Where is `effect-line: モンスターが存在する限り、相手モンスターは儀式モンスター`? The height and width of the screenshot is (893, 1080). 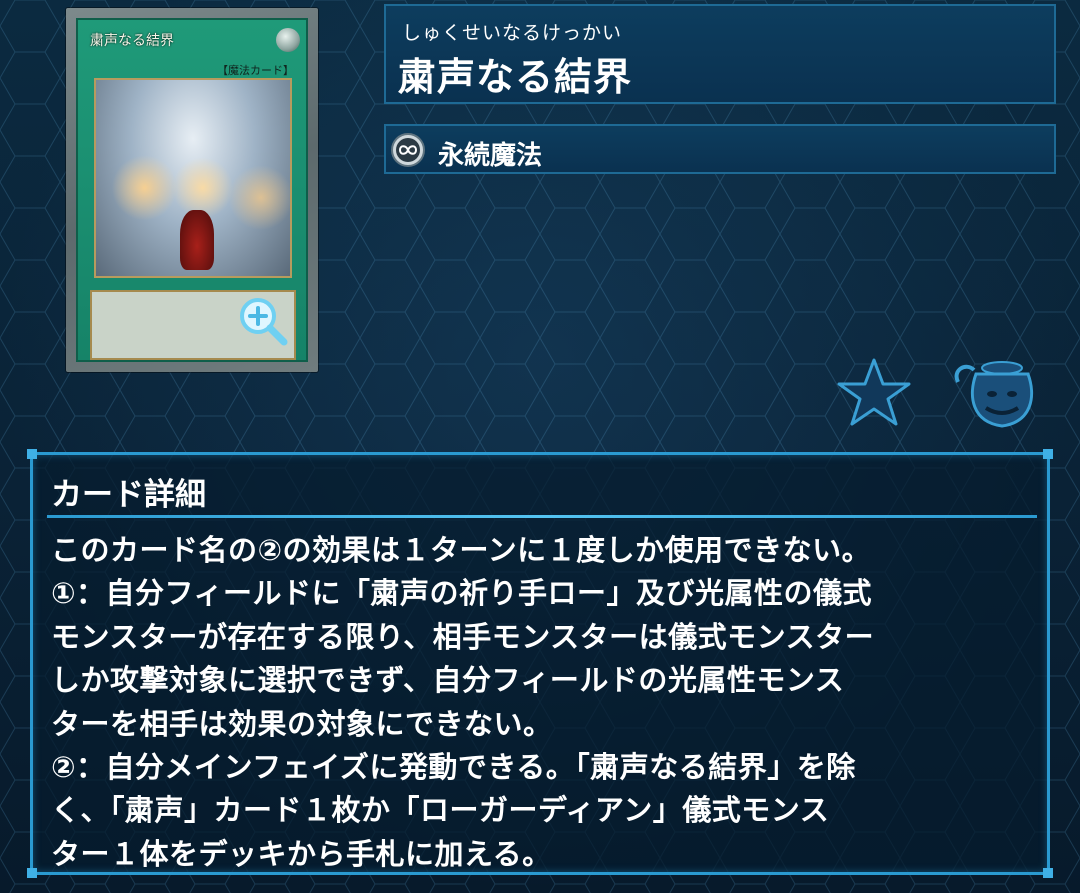
effect-line: モンスターが存在する限り、相手モンスターは儀式モンスター is located at coordinates (463, 636).